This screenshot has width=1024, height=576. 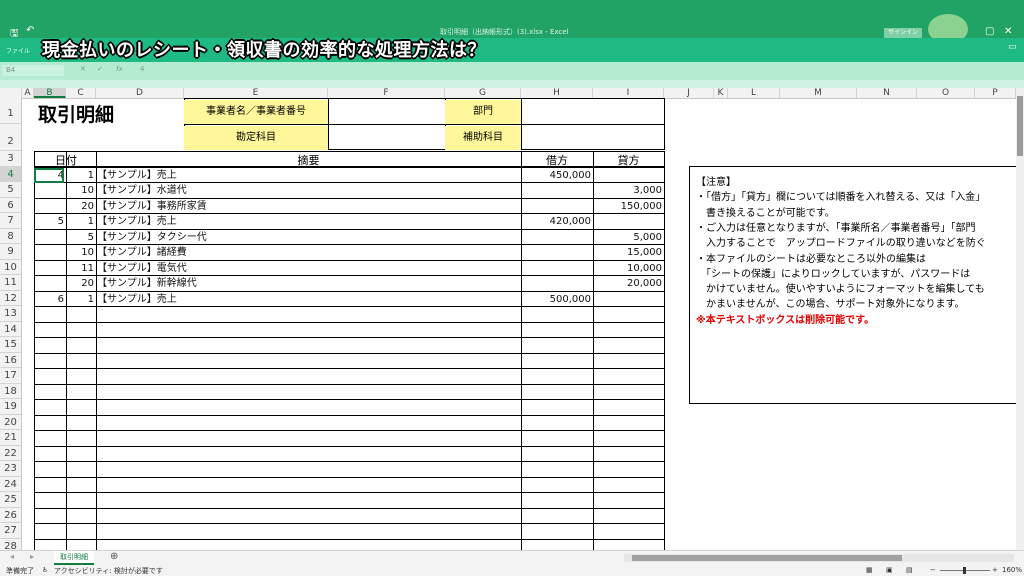 What do you see at coordinates (11, 376) in the screenshot?
I see `row-header: 17` at bounding box center [11, 376].